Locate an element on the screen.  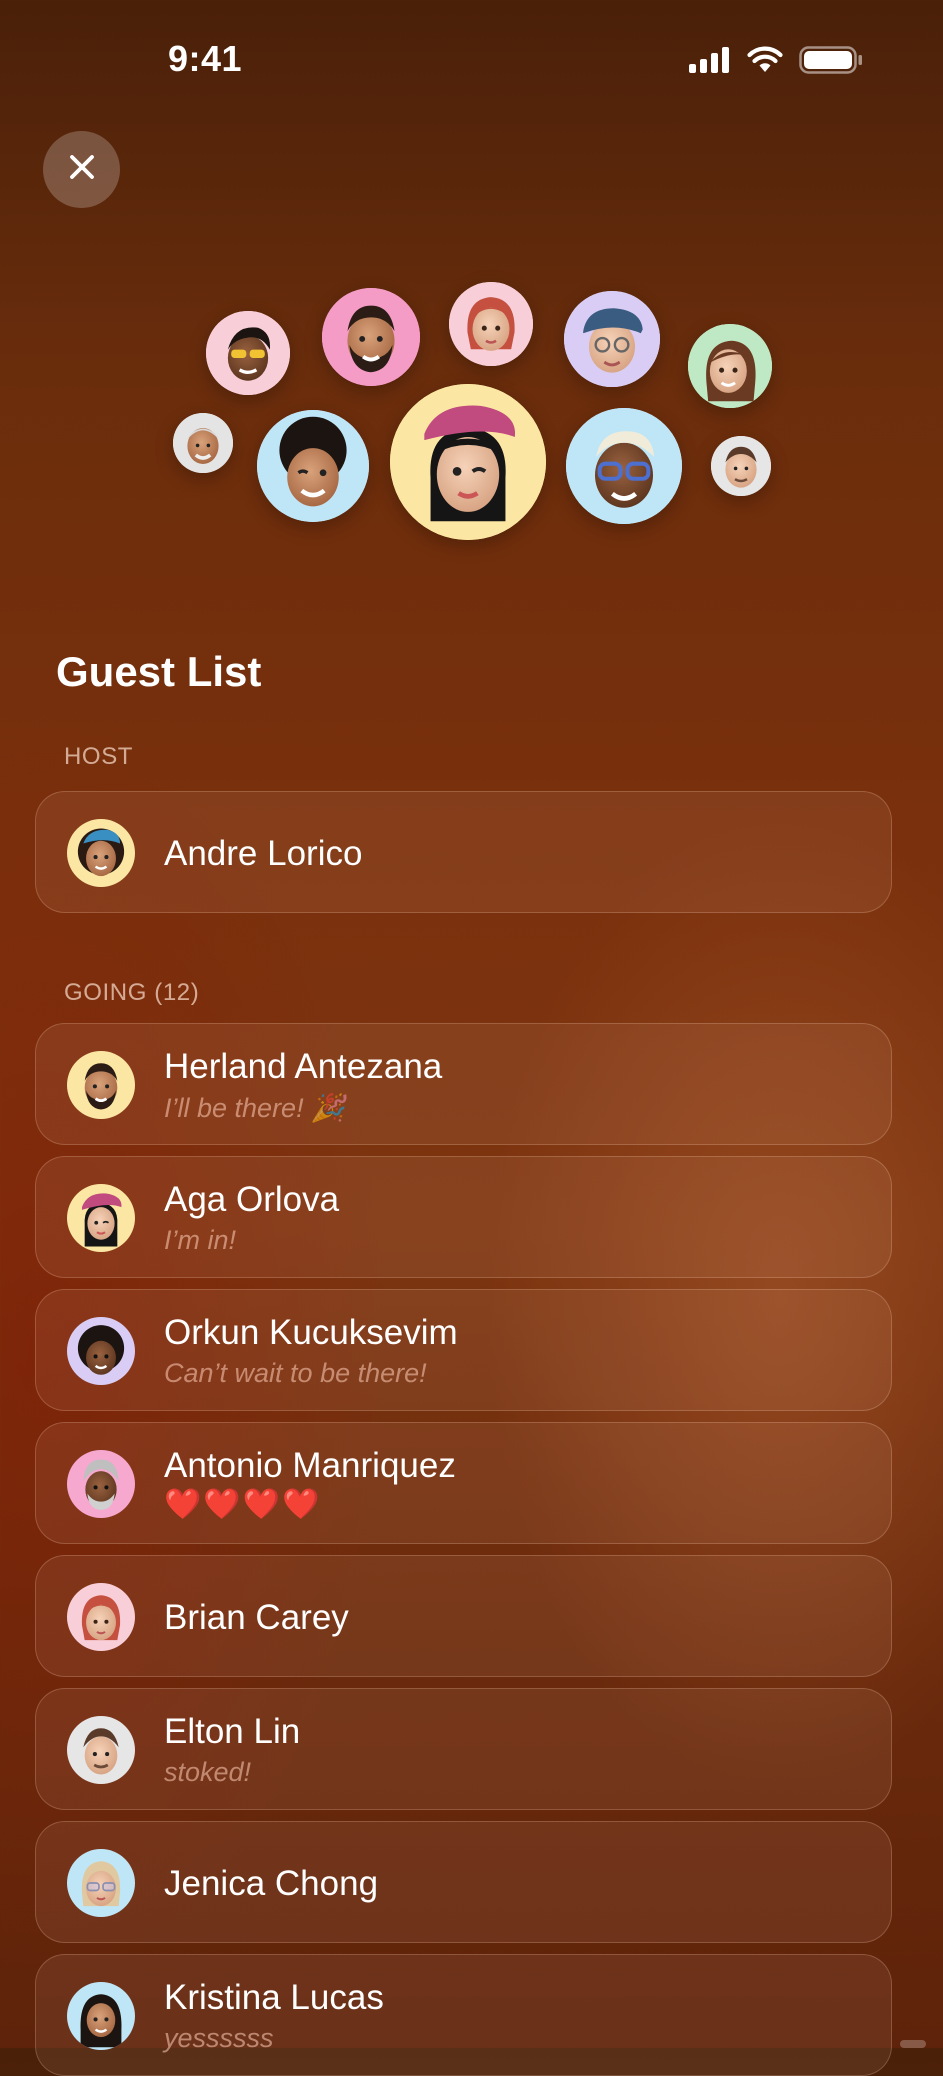
guest-row: Brian Carey is located at coordinates (463, 1616).